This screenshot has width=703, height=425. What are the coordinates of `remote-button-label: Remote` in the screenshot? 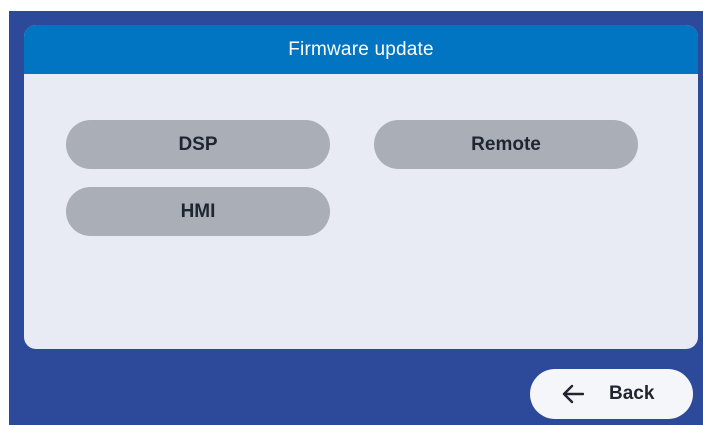 It's located at (506, 144).